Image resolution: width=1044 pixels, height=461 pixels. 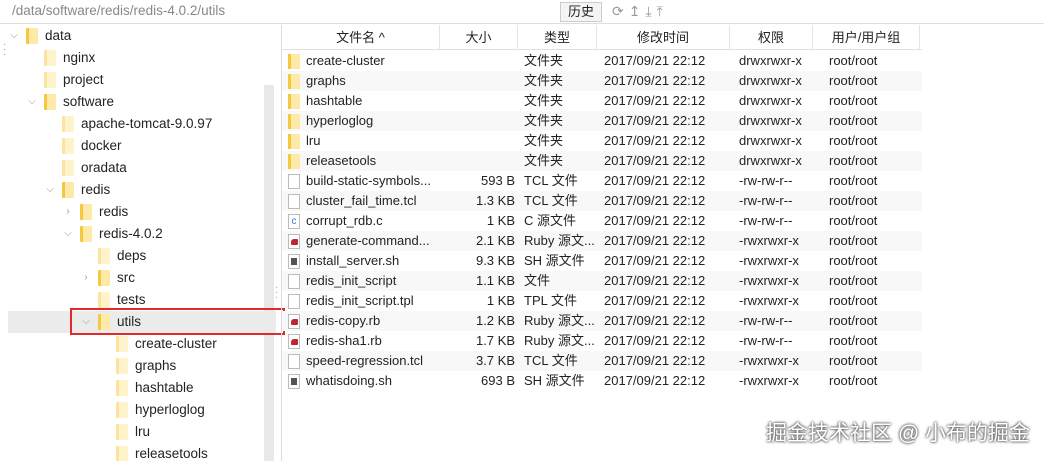 What do you see at coordinates (581, 12) in the screenshot?
I see `history-button: 历史` at bounding box center [581, 12].